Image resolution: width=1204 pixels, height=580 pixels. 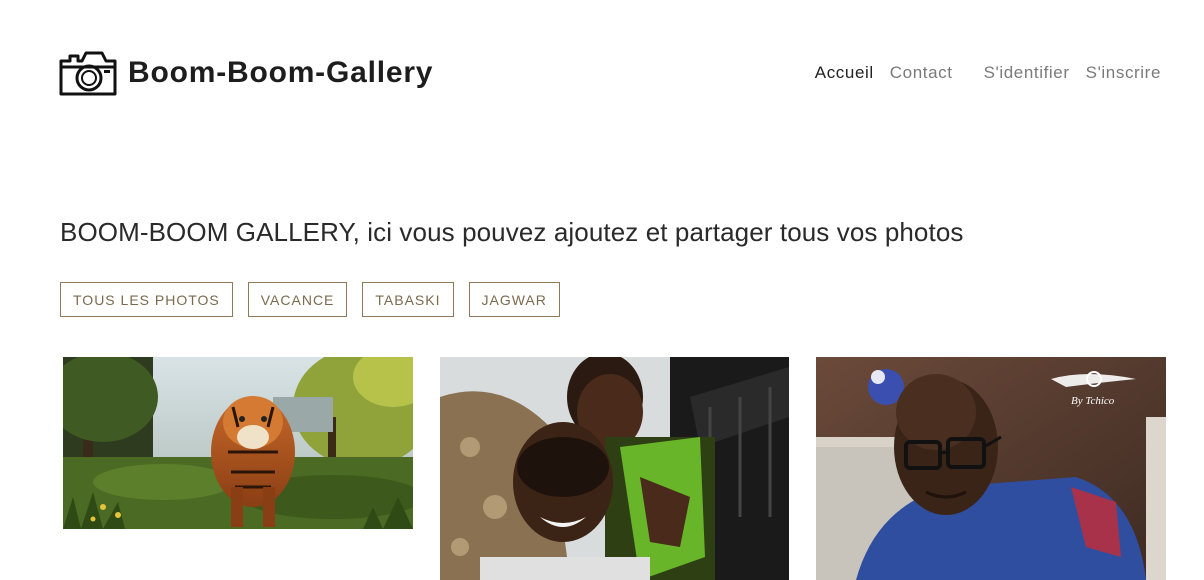 I want to click on nav-link-signup: S'inscrire, so click(x=1123, y=72).